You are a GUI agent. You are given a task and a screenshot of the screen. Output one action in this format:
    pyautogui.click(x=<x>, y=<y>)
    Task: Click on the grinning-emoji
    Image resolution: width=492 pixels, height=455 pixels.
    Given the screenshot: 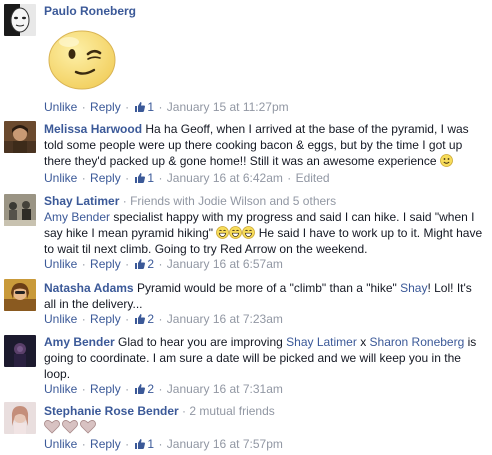 What is the action you would take?
    pyautogui.click(x=236, y=233)
    